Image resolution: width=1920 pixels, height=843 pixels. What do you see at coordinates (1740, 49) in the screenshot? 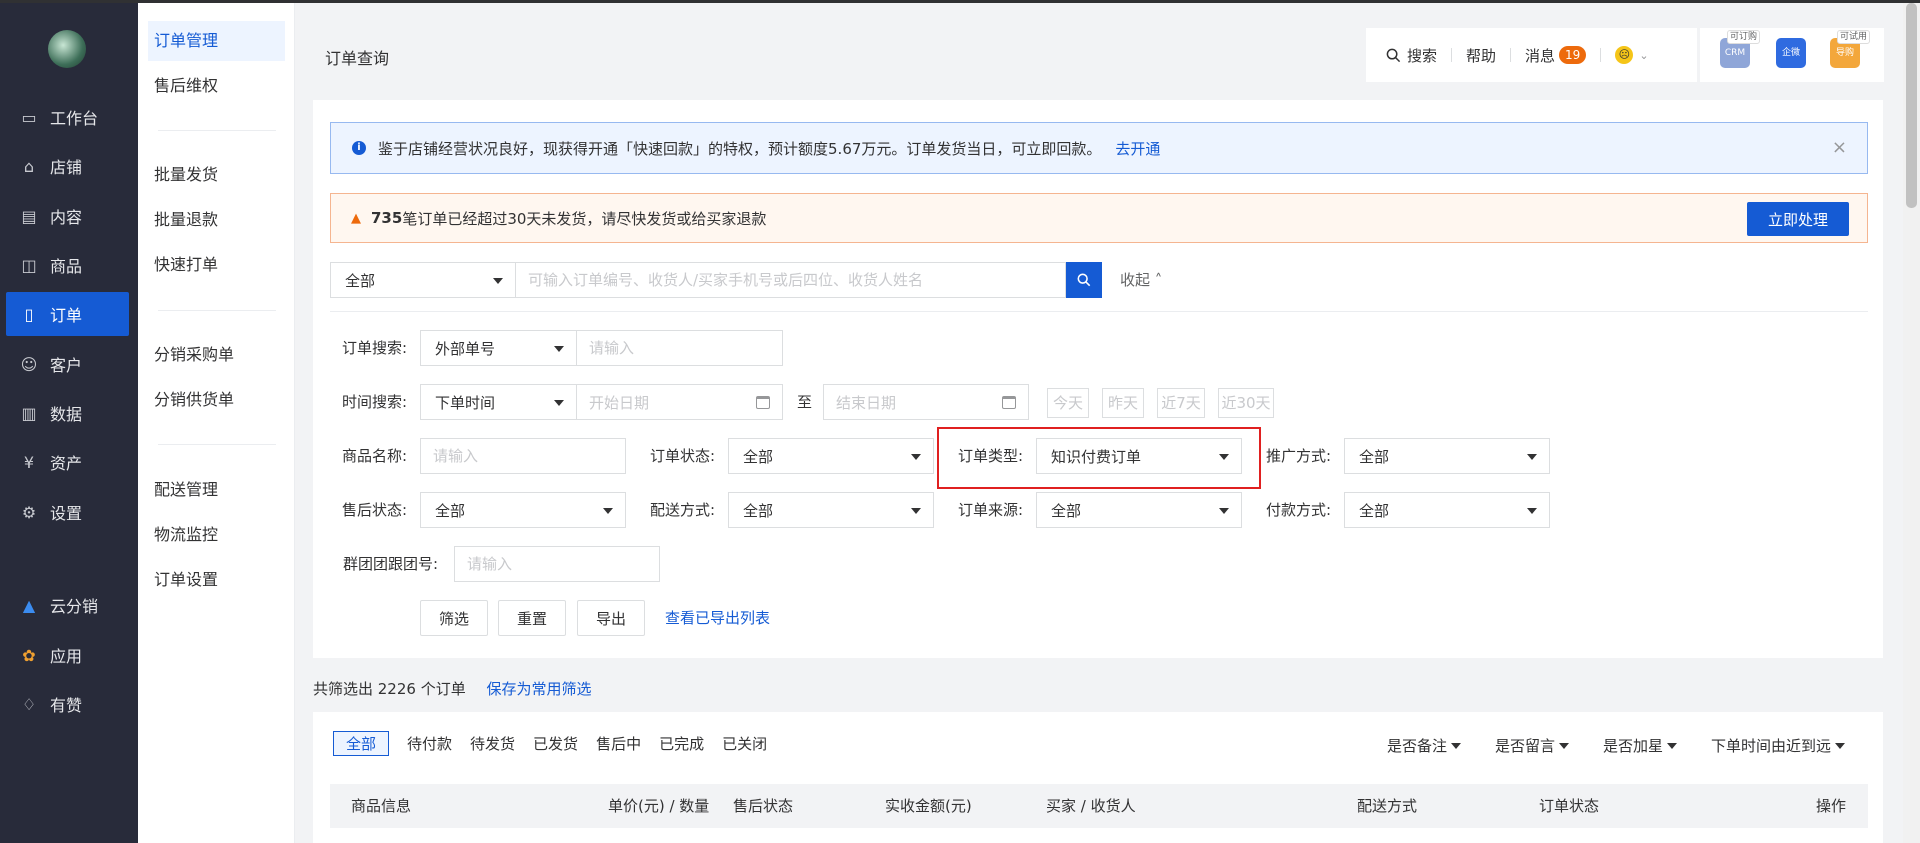
I see `crm-app-icon: CRM 可订购` at bounding box center [1740, 49].